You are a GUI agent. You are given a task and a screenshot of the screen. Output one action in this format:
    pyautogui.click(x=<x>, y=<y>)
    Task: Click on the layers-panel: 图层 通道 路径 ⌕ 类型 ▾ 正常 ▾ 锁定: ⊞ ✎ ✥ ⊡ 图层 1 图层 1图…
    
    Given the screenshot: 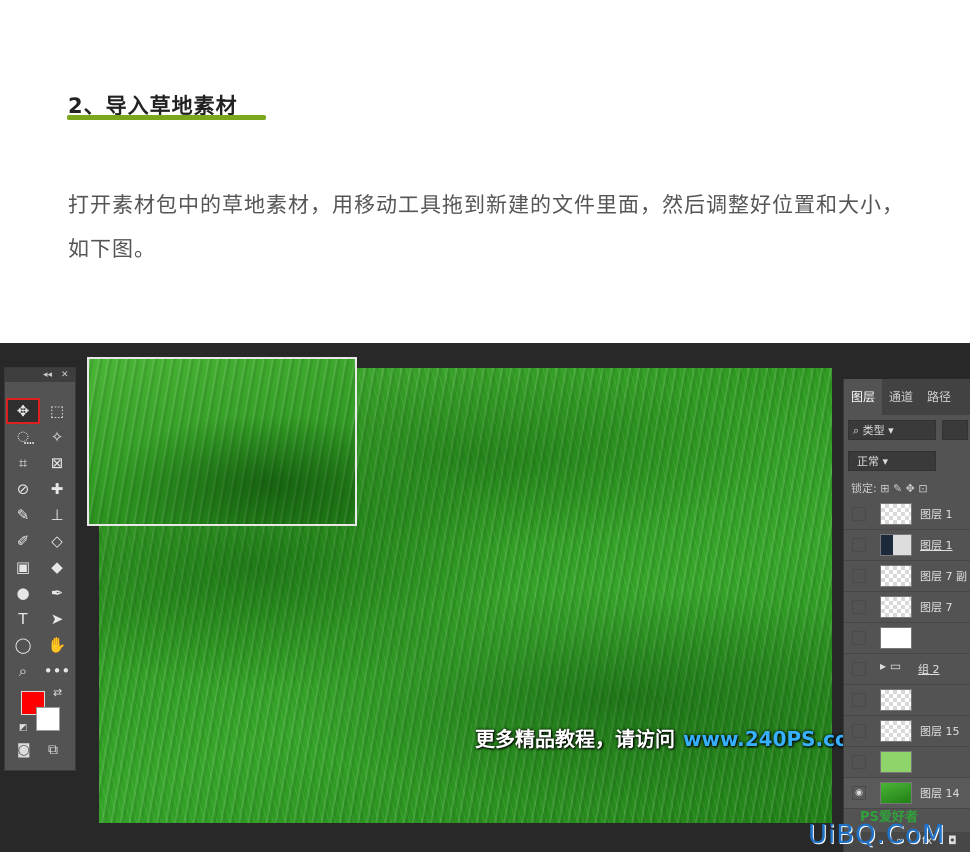 What is the action you would take?
    pyautogui.click(x=906, y=615)
    